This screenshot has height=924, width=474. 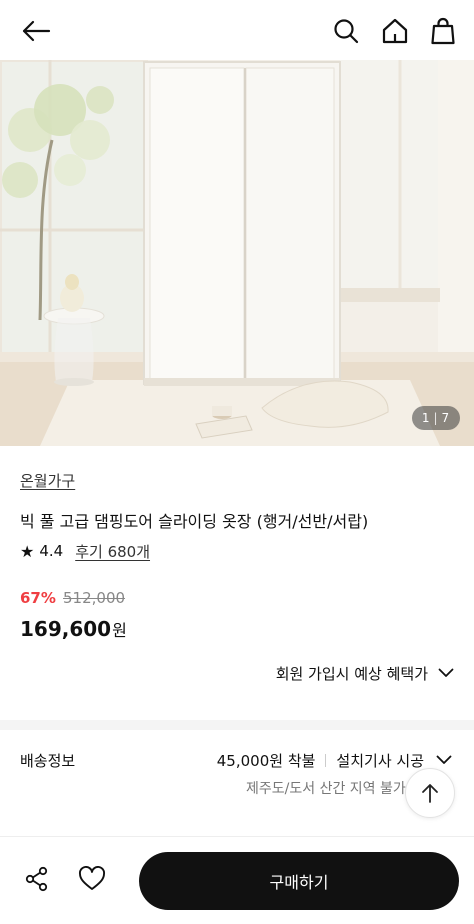 What do you see at coordinates (237, 836) in the screenshot?
I see `bottom-bar-border` at bounding box center [237, 836].